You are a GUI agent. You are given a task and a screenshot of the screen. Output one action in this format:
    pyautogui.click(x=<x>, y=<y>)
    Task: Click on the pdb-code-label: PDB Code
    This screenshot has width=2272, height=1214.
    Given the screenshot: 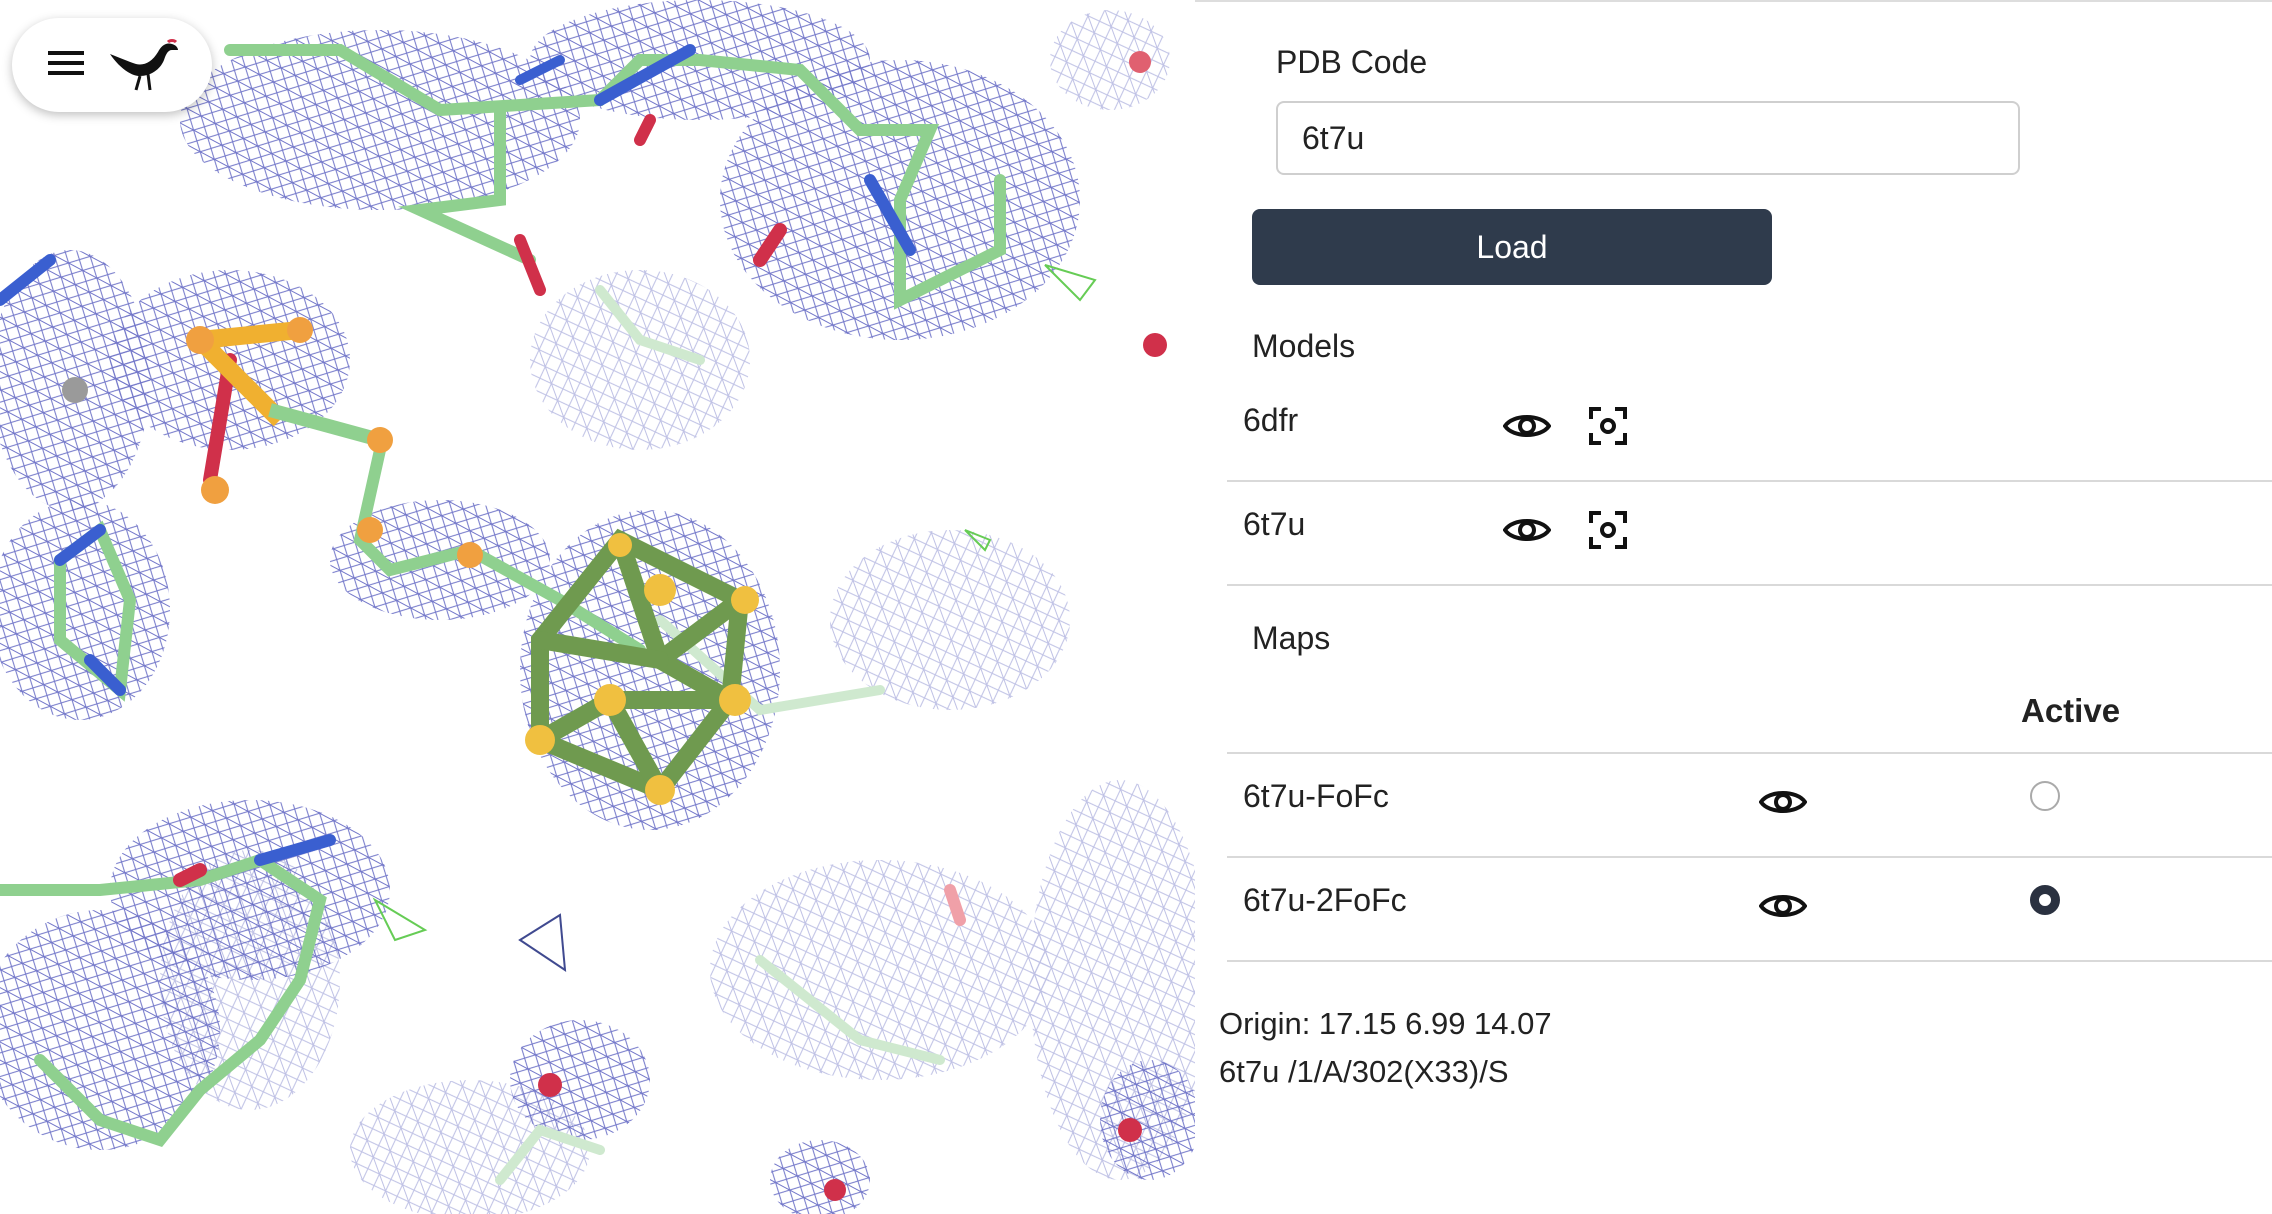 What is the action you would take?
    pyautogui.click(x=1352, y=62)
    